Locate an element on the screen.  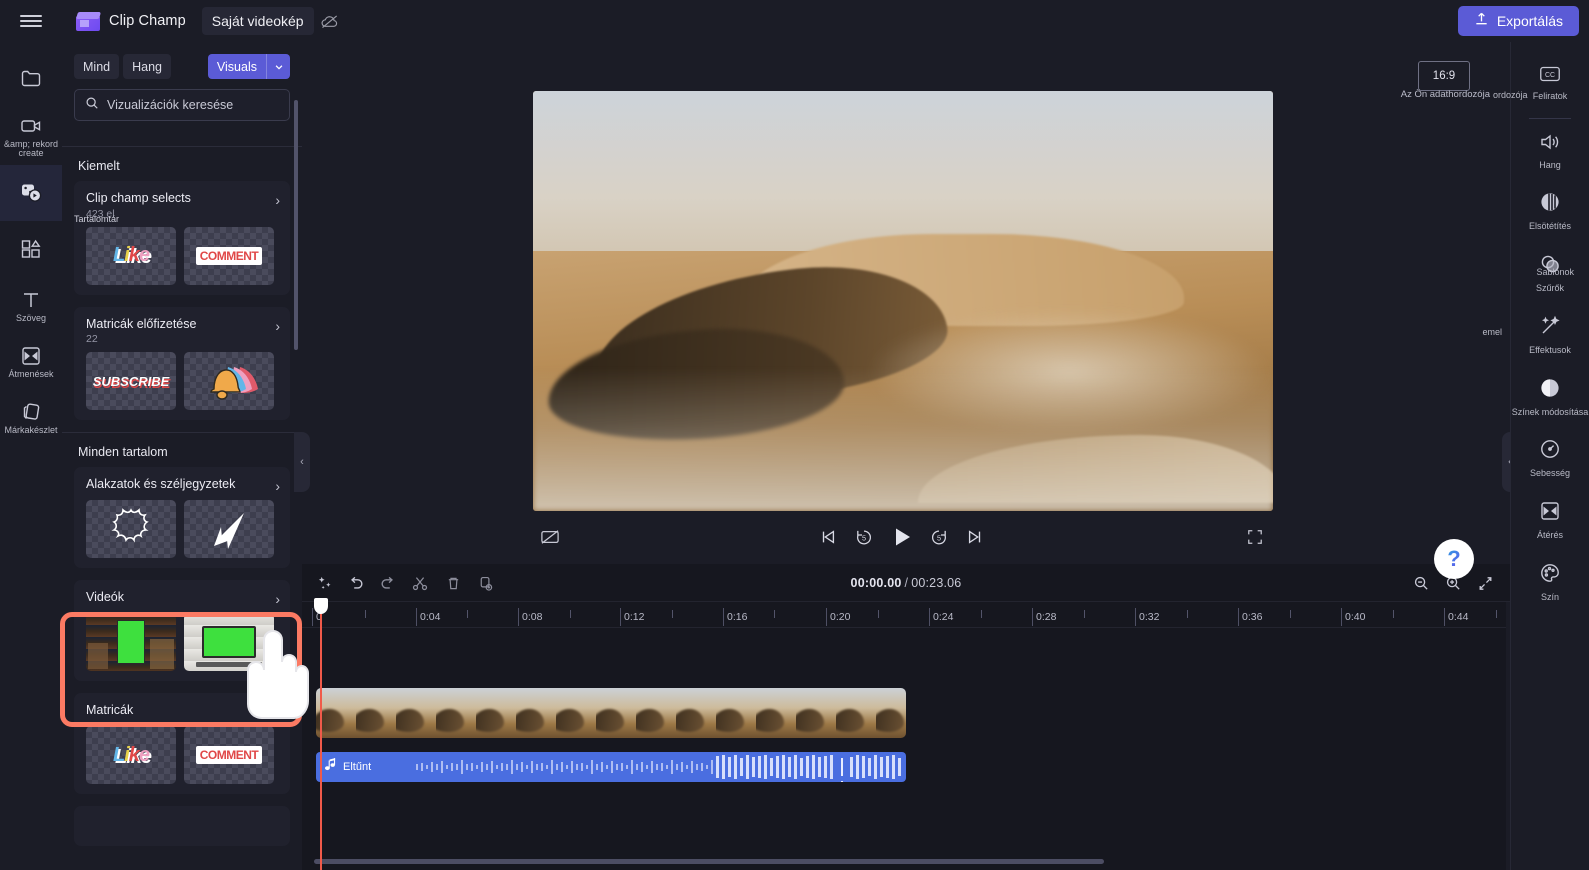
ruler-label: 0:28 is located at coordinates (1046, 617).